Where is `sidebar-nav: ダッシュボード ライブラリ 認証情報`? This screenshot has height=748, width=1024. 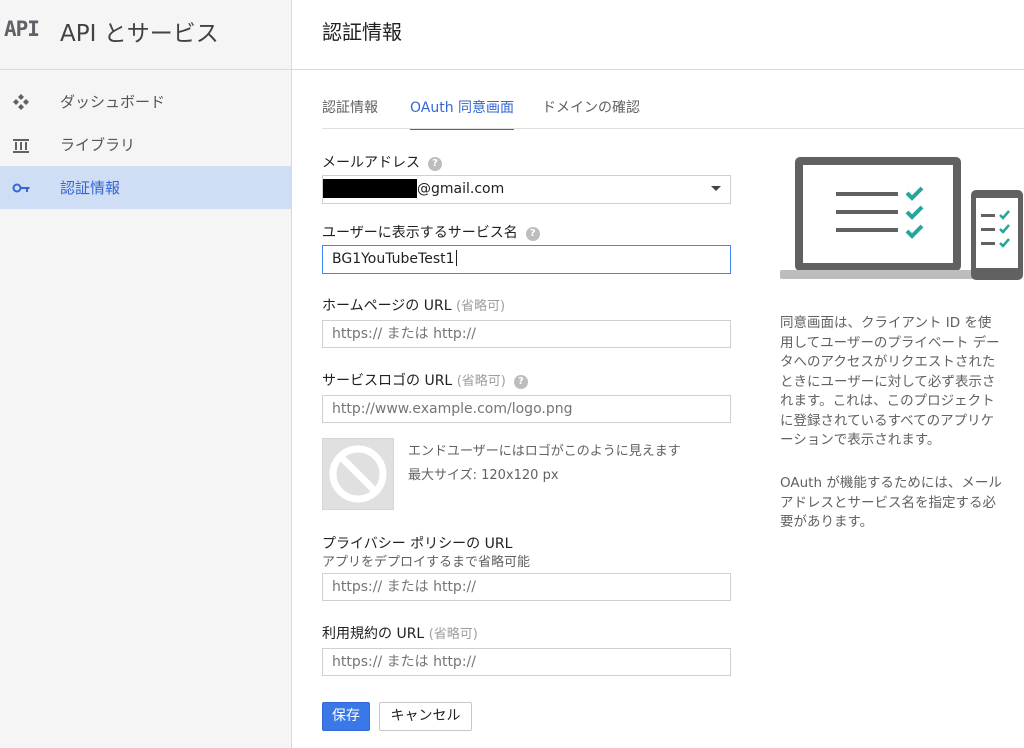 sidebar-nav: ダッシュボード ライブラリ 認証情報 is located at coordinates (145, 144).